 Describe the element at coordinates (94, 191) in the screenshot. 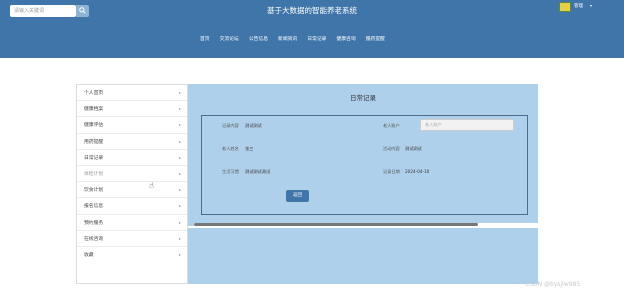

I see `sidebar-item-label: 饮食计划` at that location.